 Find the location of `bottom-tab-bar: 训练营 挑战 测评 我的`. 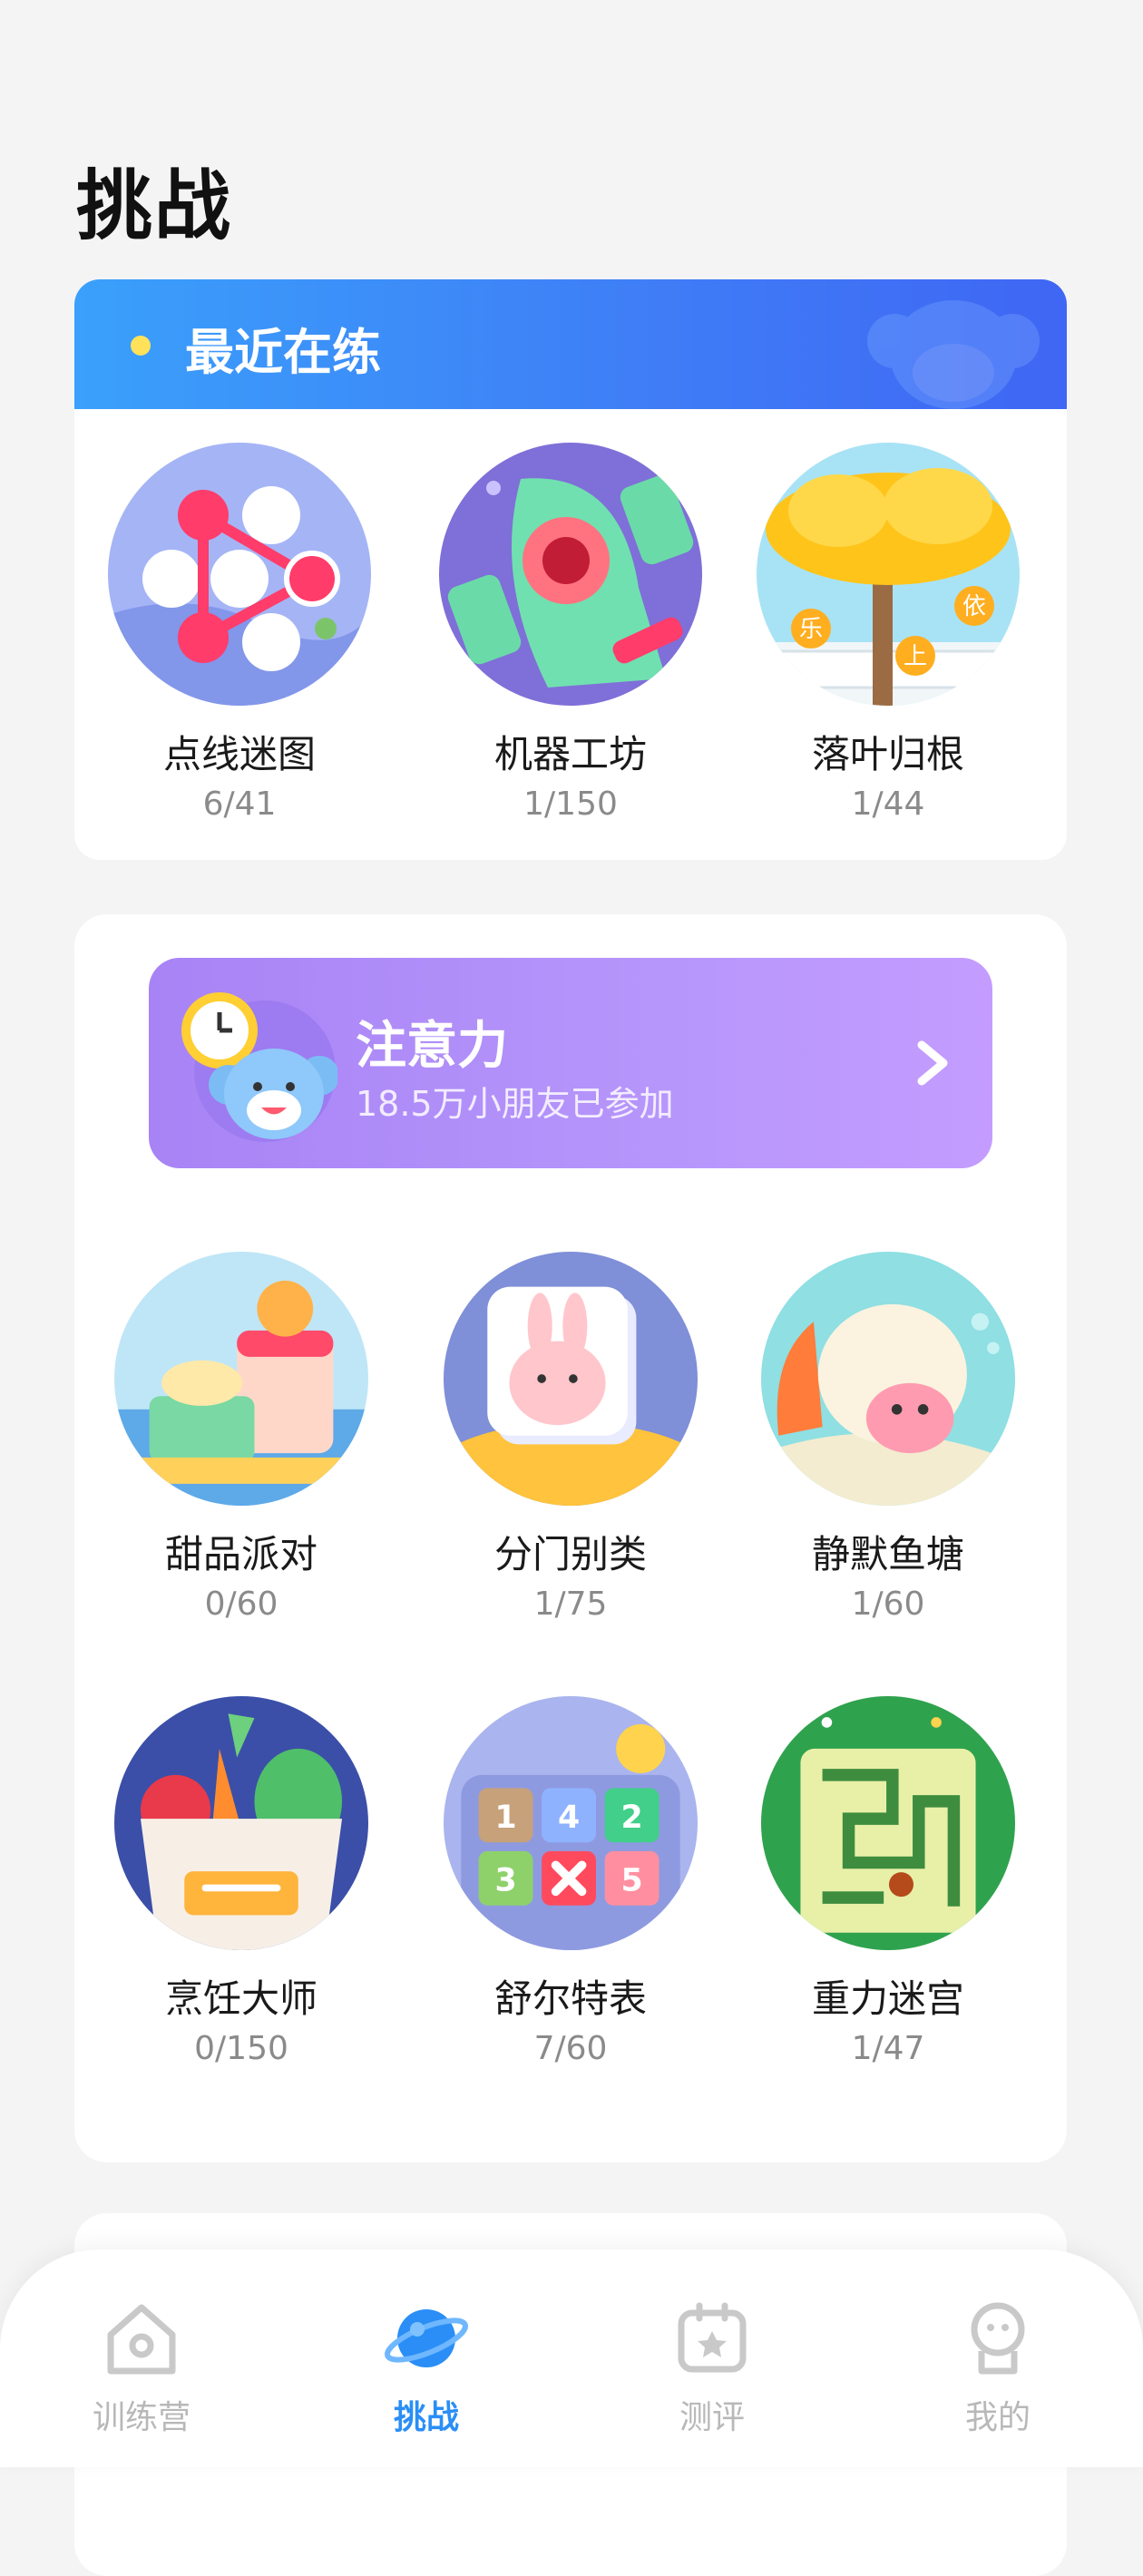

bottom-tab-bar: 训练营 挑战 测评 我的 is located at coordinates (571, 2358).